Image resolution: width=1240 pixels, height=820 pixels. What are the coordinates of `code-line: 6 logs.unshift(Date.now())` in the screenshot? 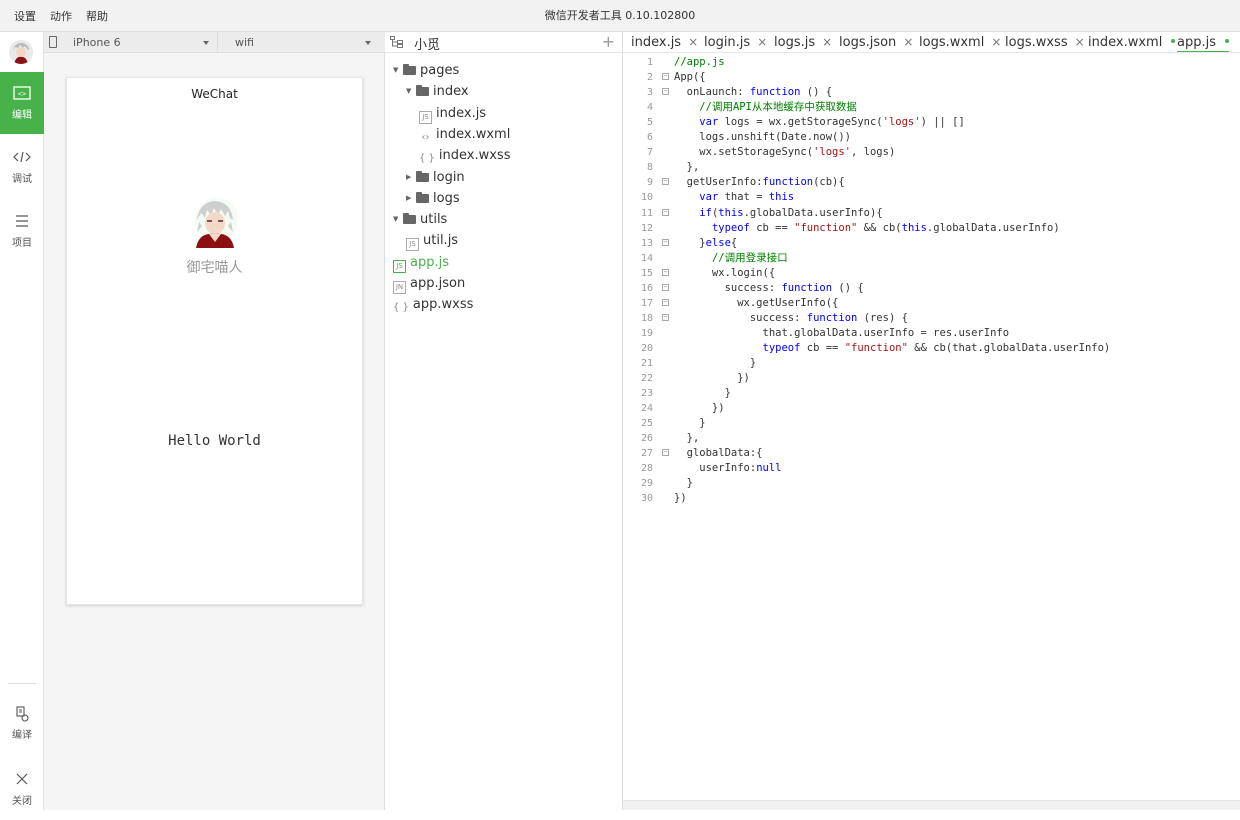 It's located at (931, 137).